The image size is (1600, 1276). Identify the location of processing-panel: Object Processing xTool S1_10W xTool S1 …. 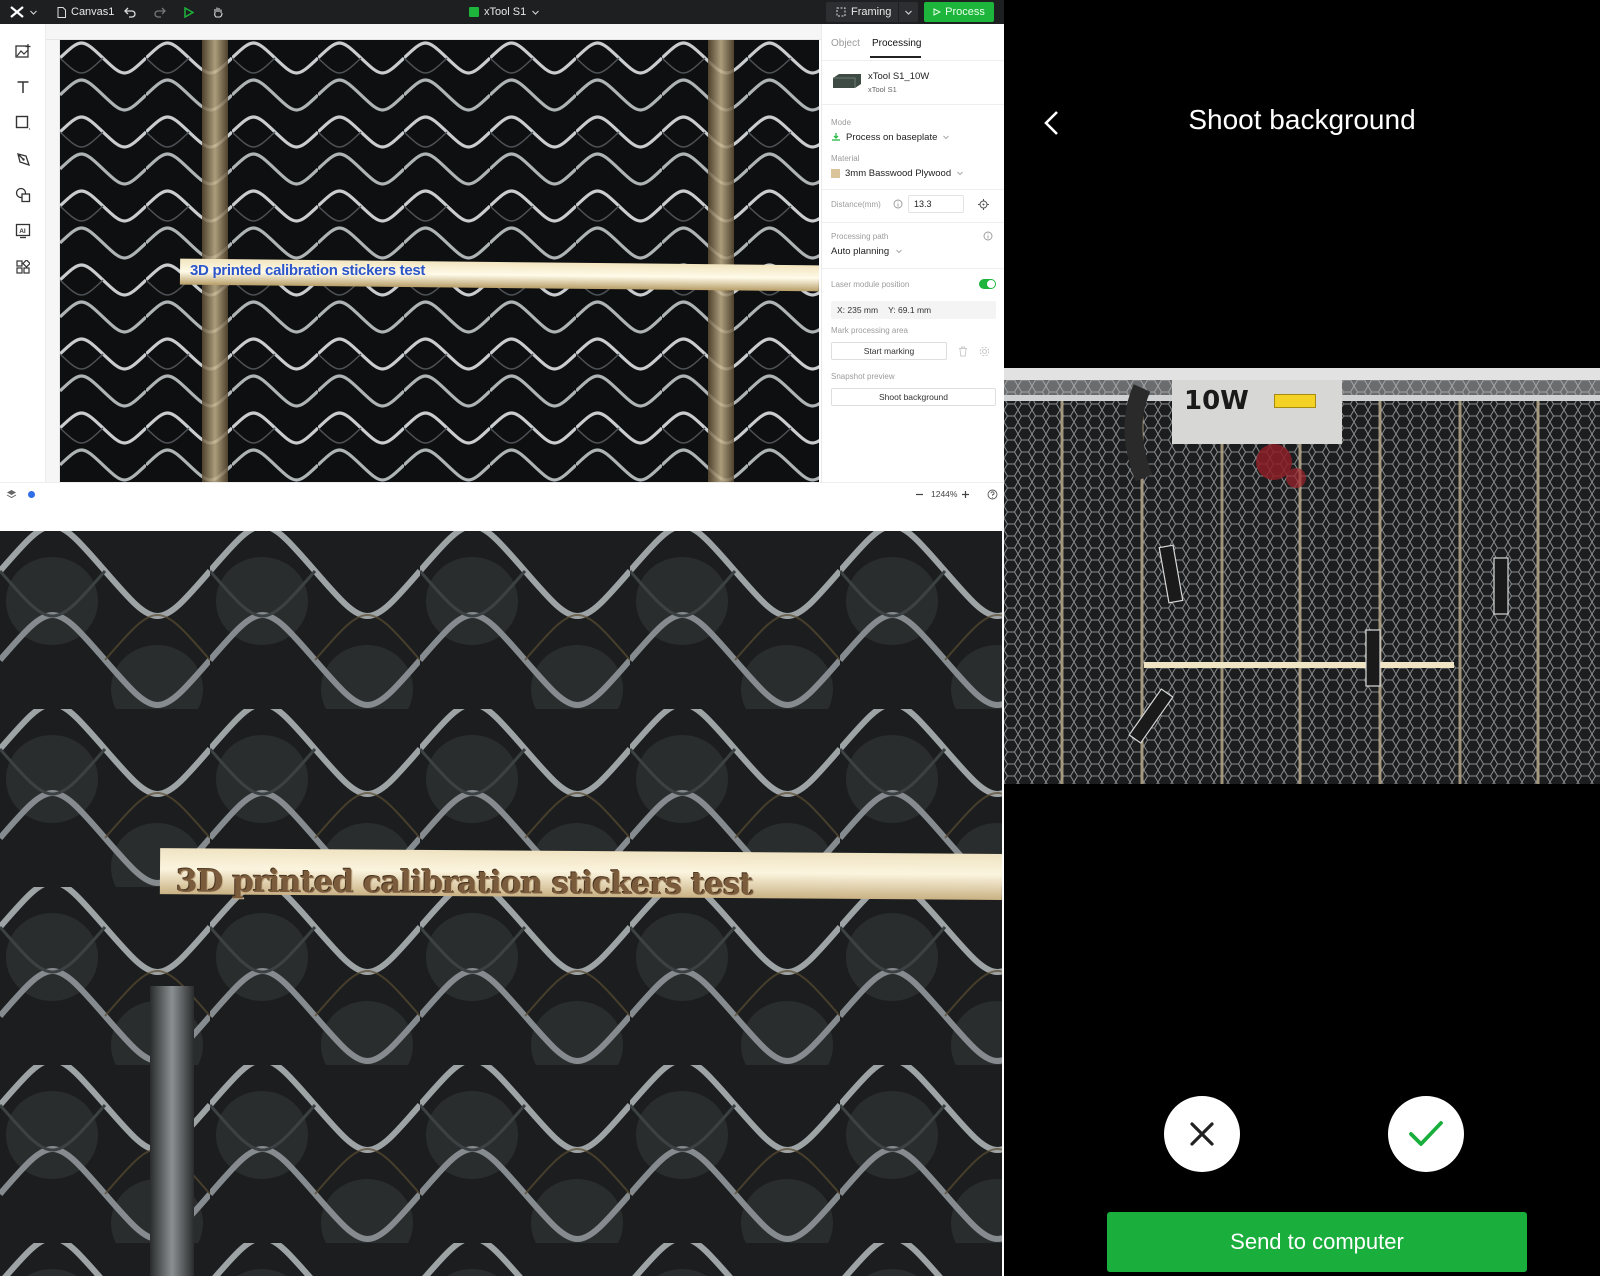
(913, 253).